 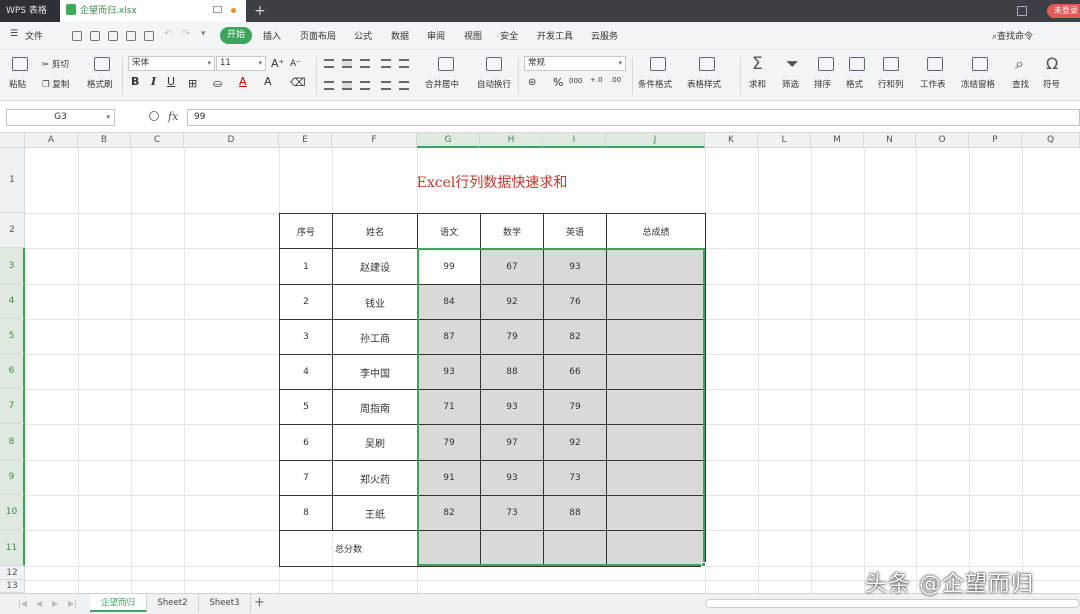 What do you see at coordinates (118, 603) in the screenshot?
I see `sheet-tab-1: 企望而归` at bounding box center [118, 603].